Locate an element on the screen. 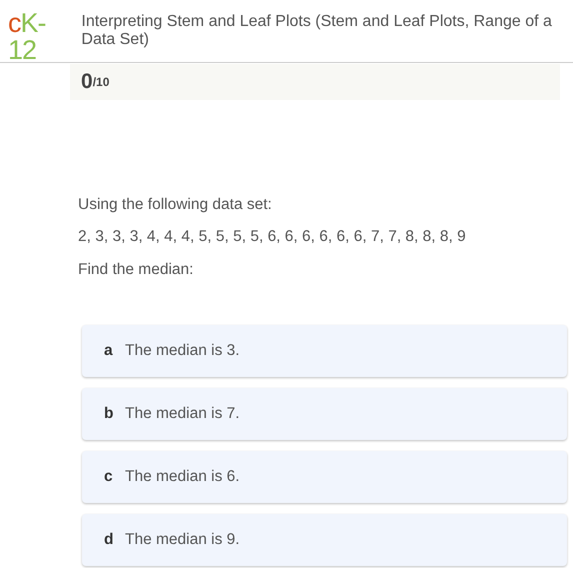  question-text: Using the following data set: is located at coordinates (175, 205).